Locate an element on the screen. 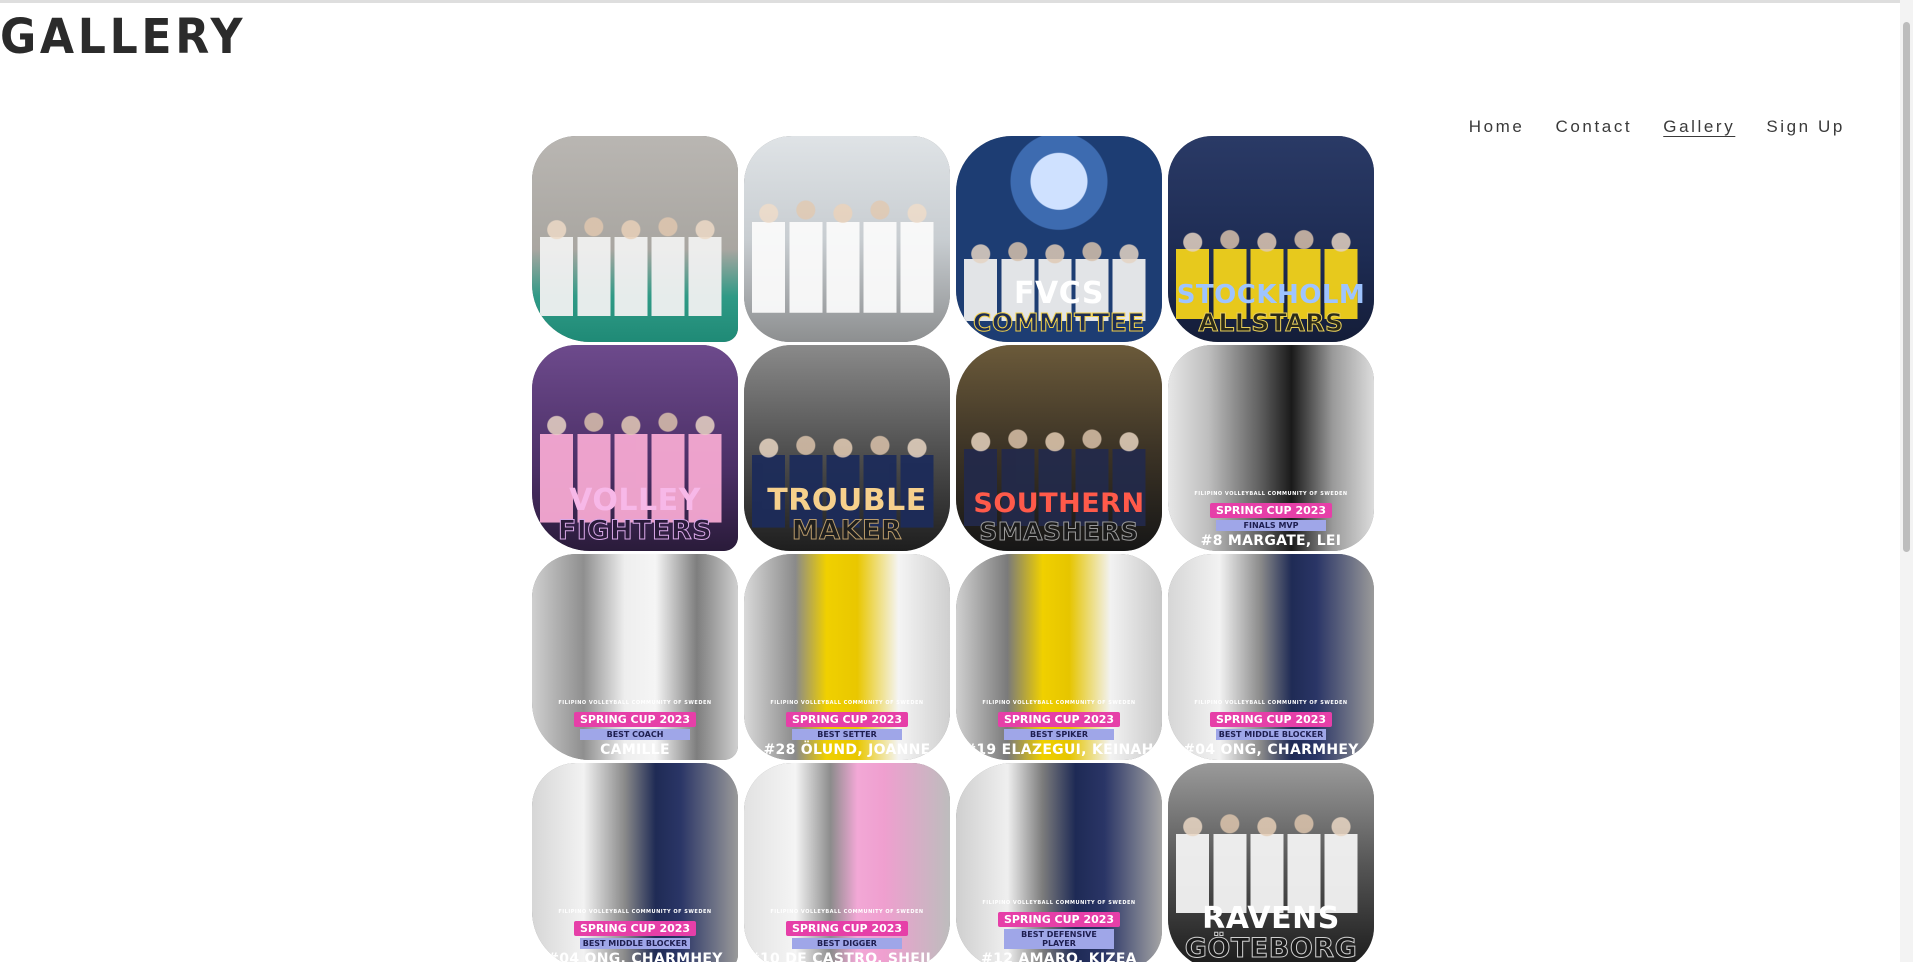 The image size is (1913, 962). gallery-photo-team-gym is located at coordinates (635, 239).